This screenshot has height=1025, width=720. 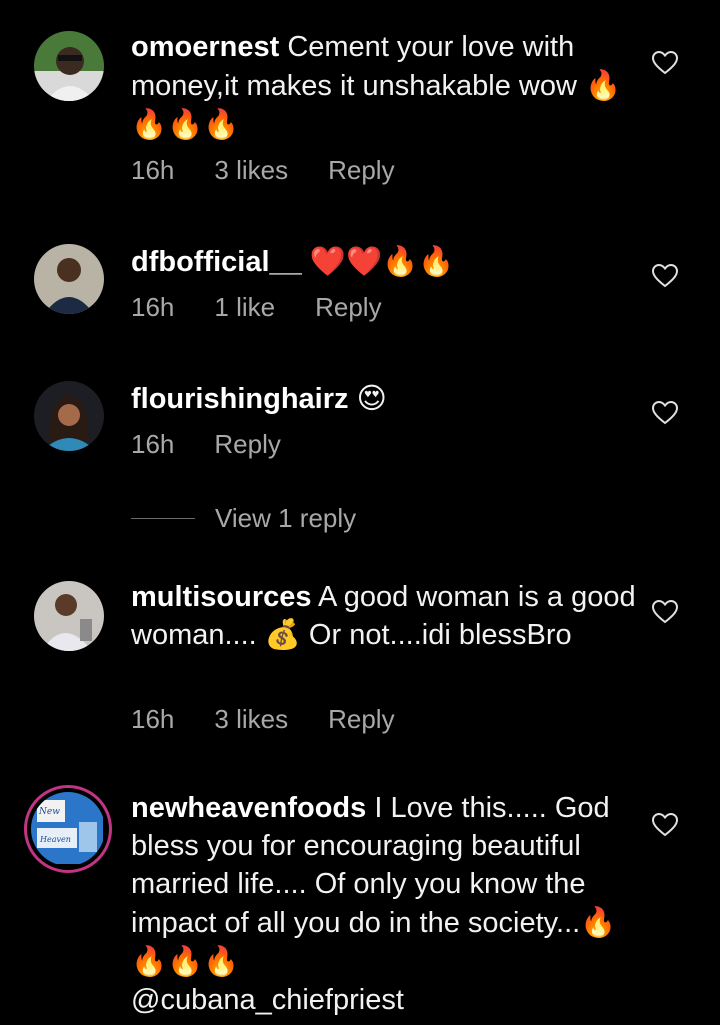 What do you see at coordinates (267, 1000) in the screenshot?
I see `mention-link: @cubana_chiefpriest` at bounding box center [267, 1000].